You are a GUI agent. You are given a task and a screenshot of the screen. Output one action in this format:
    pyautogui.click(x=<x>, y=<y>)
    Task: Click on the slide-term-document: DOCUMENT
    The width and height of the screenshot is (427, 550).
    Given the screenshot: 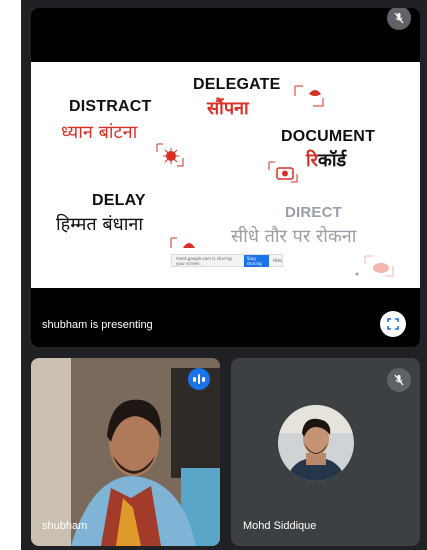 What is the action you would take?
    pyautogui.click(x=328, y=136)
    